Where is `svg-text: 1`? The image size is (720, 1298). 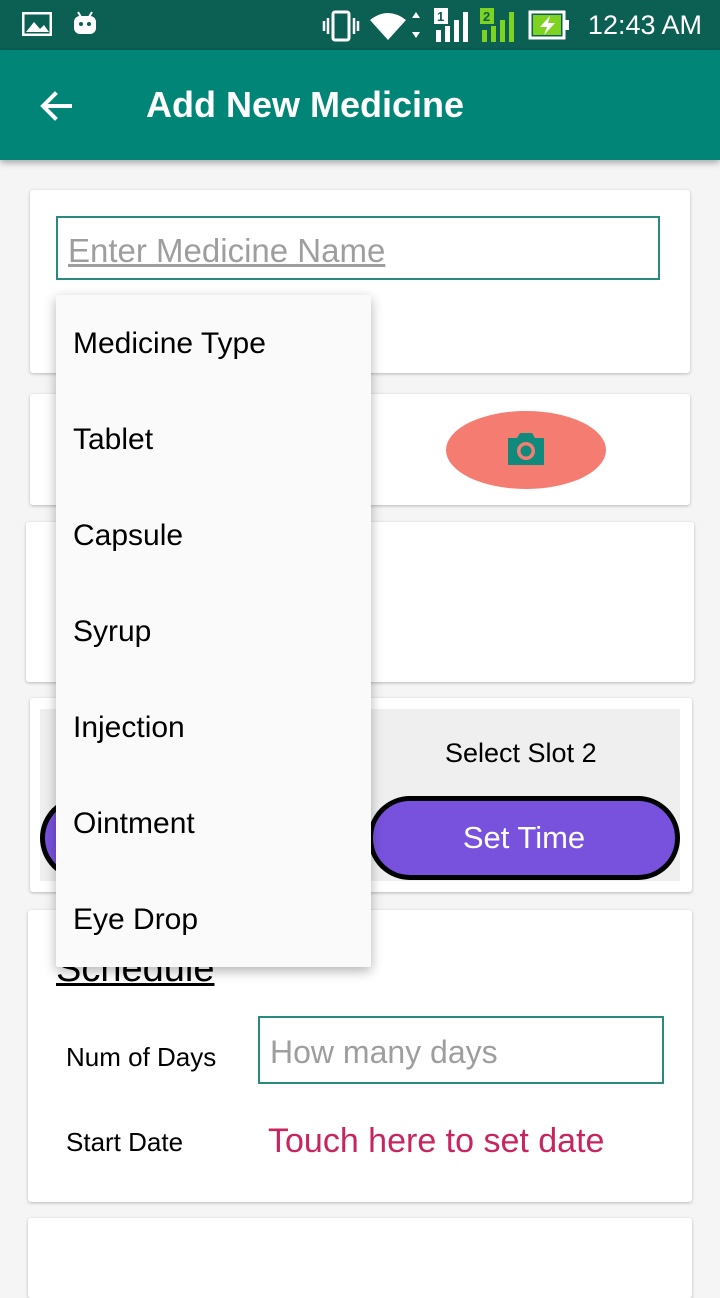
svg-text: 1 is located at coordinates (440, 16).